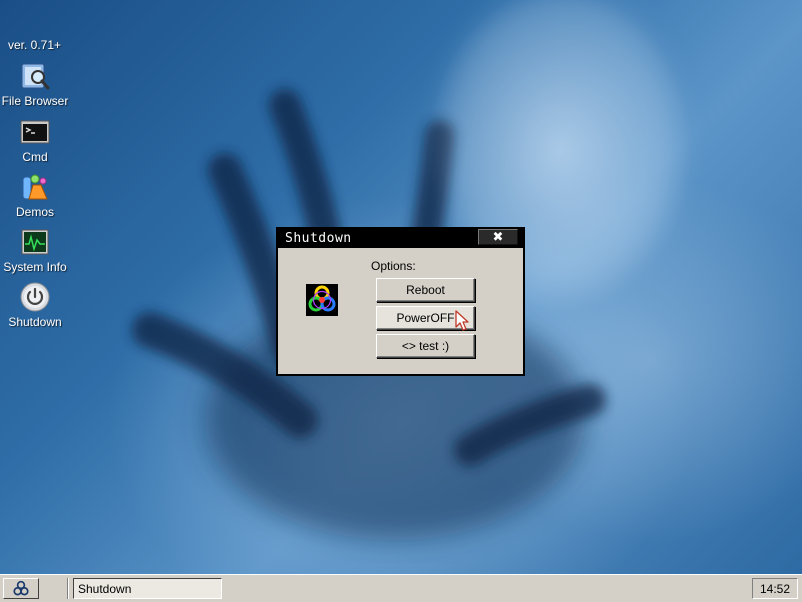 The height and width of the screenshot is (602, 802). What do you see at coordinates (318, 238) in the screenshot?
I see `dialog-title: Shutdown` at bounding box center [318, 238].